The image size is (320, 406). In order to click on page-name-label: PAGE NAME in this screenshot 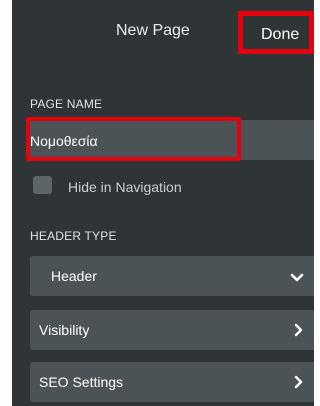, I will do `click(66, 104)`.